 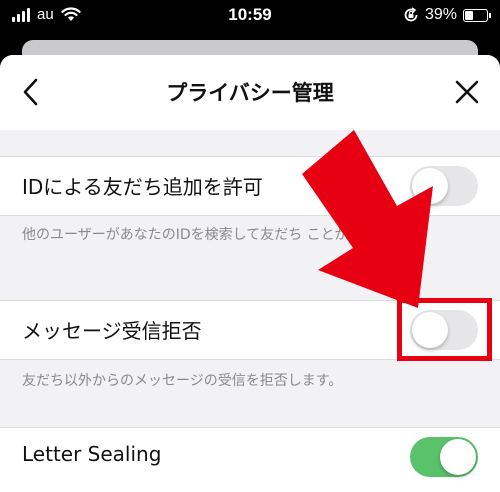 I want to click on status-right: 39%, so click(x=447, y=15).